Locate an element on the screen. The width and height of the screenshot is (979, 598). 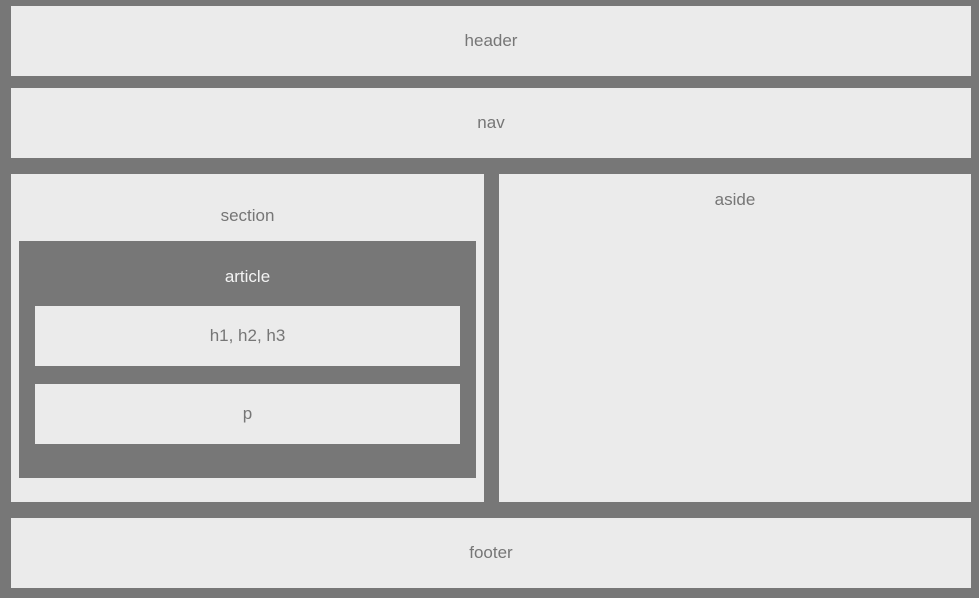
headings-box: h1, h2, h3 is located at coordinates (247, 336).